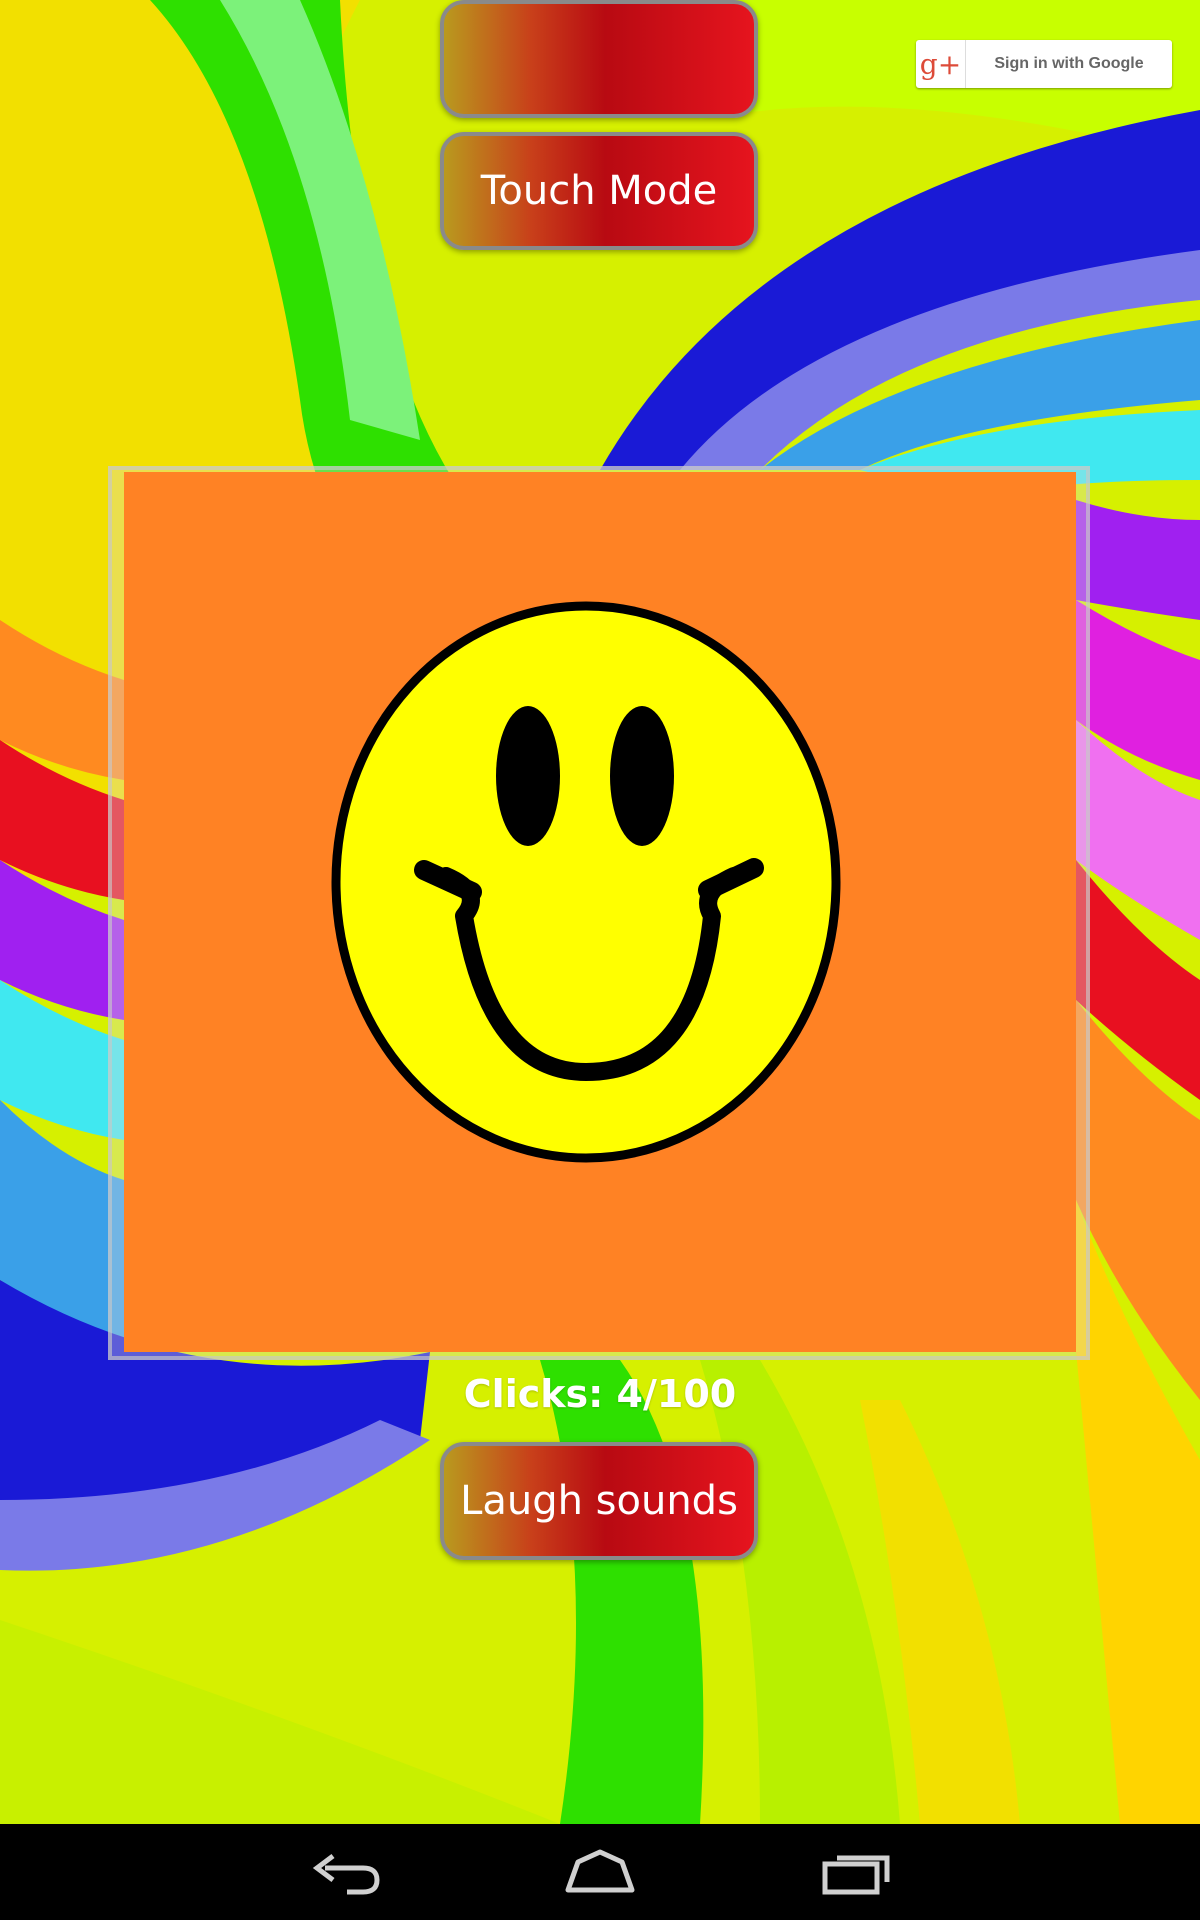 Image resolution: width=1200 pixels, height=1920 pixels. I want to click on recent-apps-icon, so click(856, 1875).